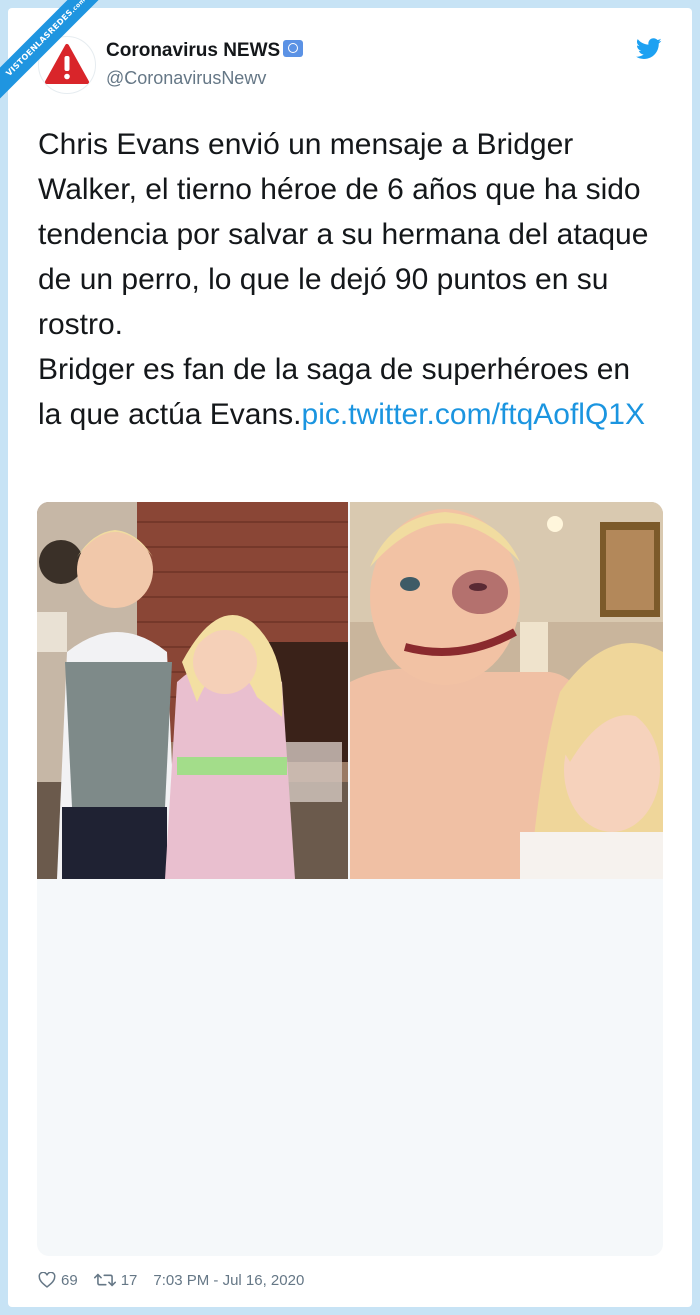  I want to click on like-count: 69, so click(69, 1280).